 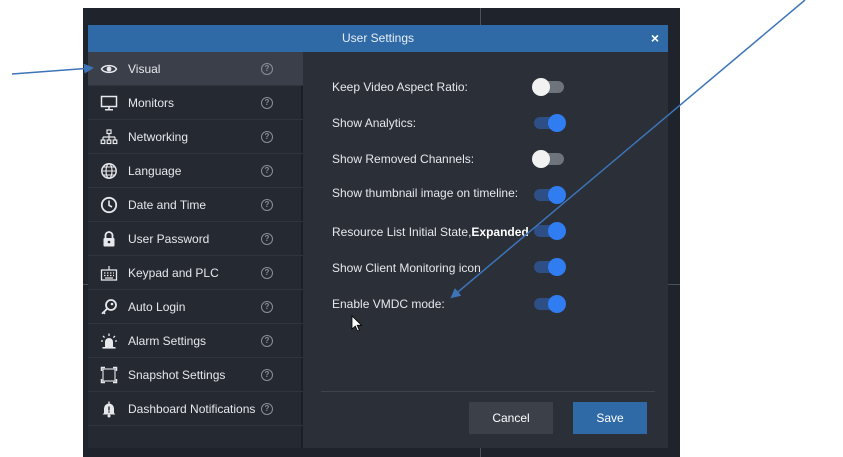 What do you see at coordinates (400, 87) in the screenshot?
I see `setting-label: Keep Video Aspect Ratio:` at bounding box center [400, 87].